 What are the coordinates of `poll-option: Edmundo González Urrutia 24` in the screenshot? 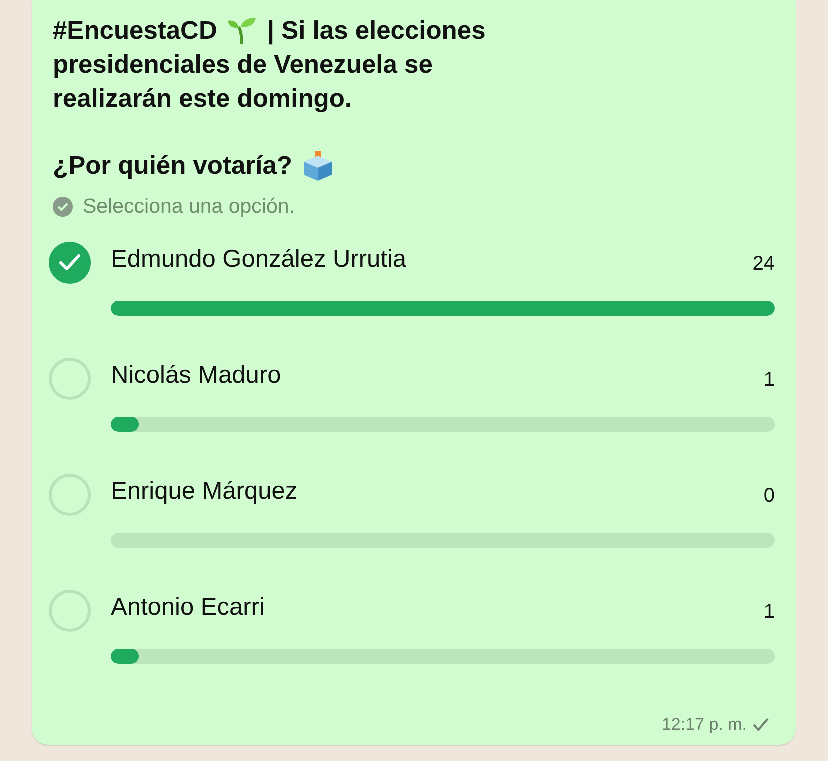 It's located at (414, 303).